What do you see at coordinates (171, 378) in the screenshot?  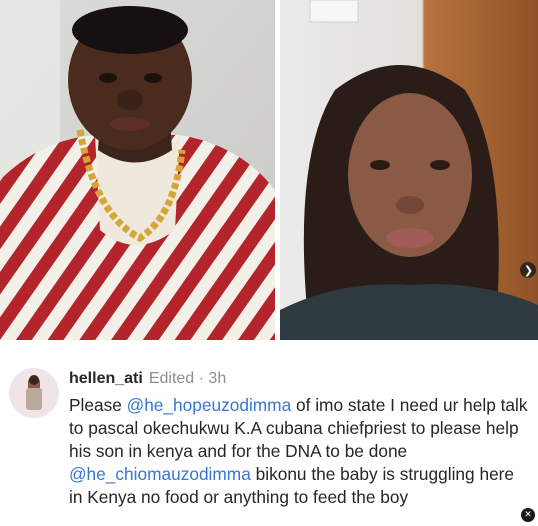 I see `edited-text: Edited` at bounding box center [171, 378].